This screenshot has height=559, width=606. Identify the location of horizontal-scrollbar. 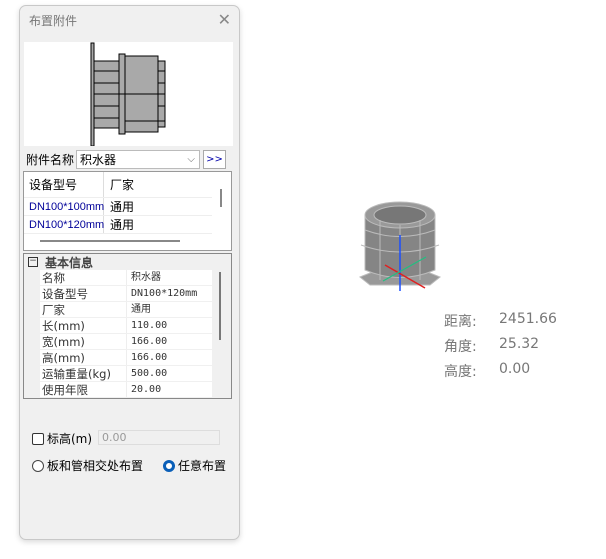
(110, 241).